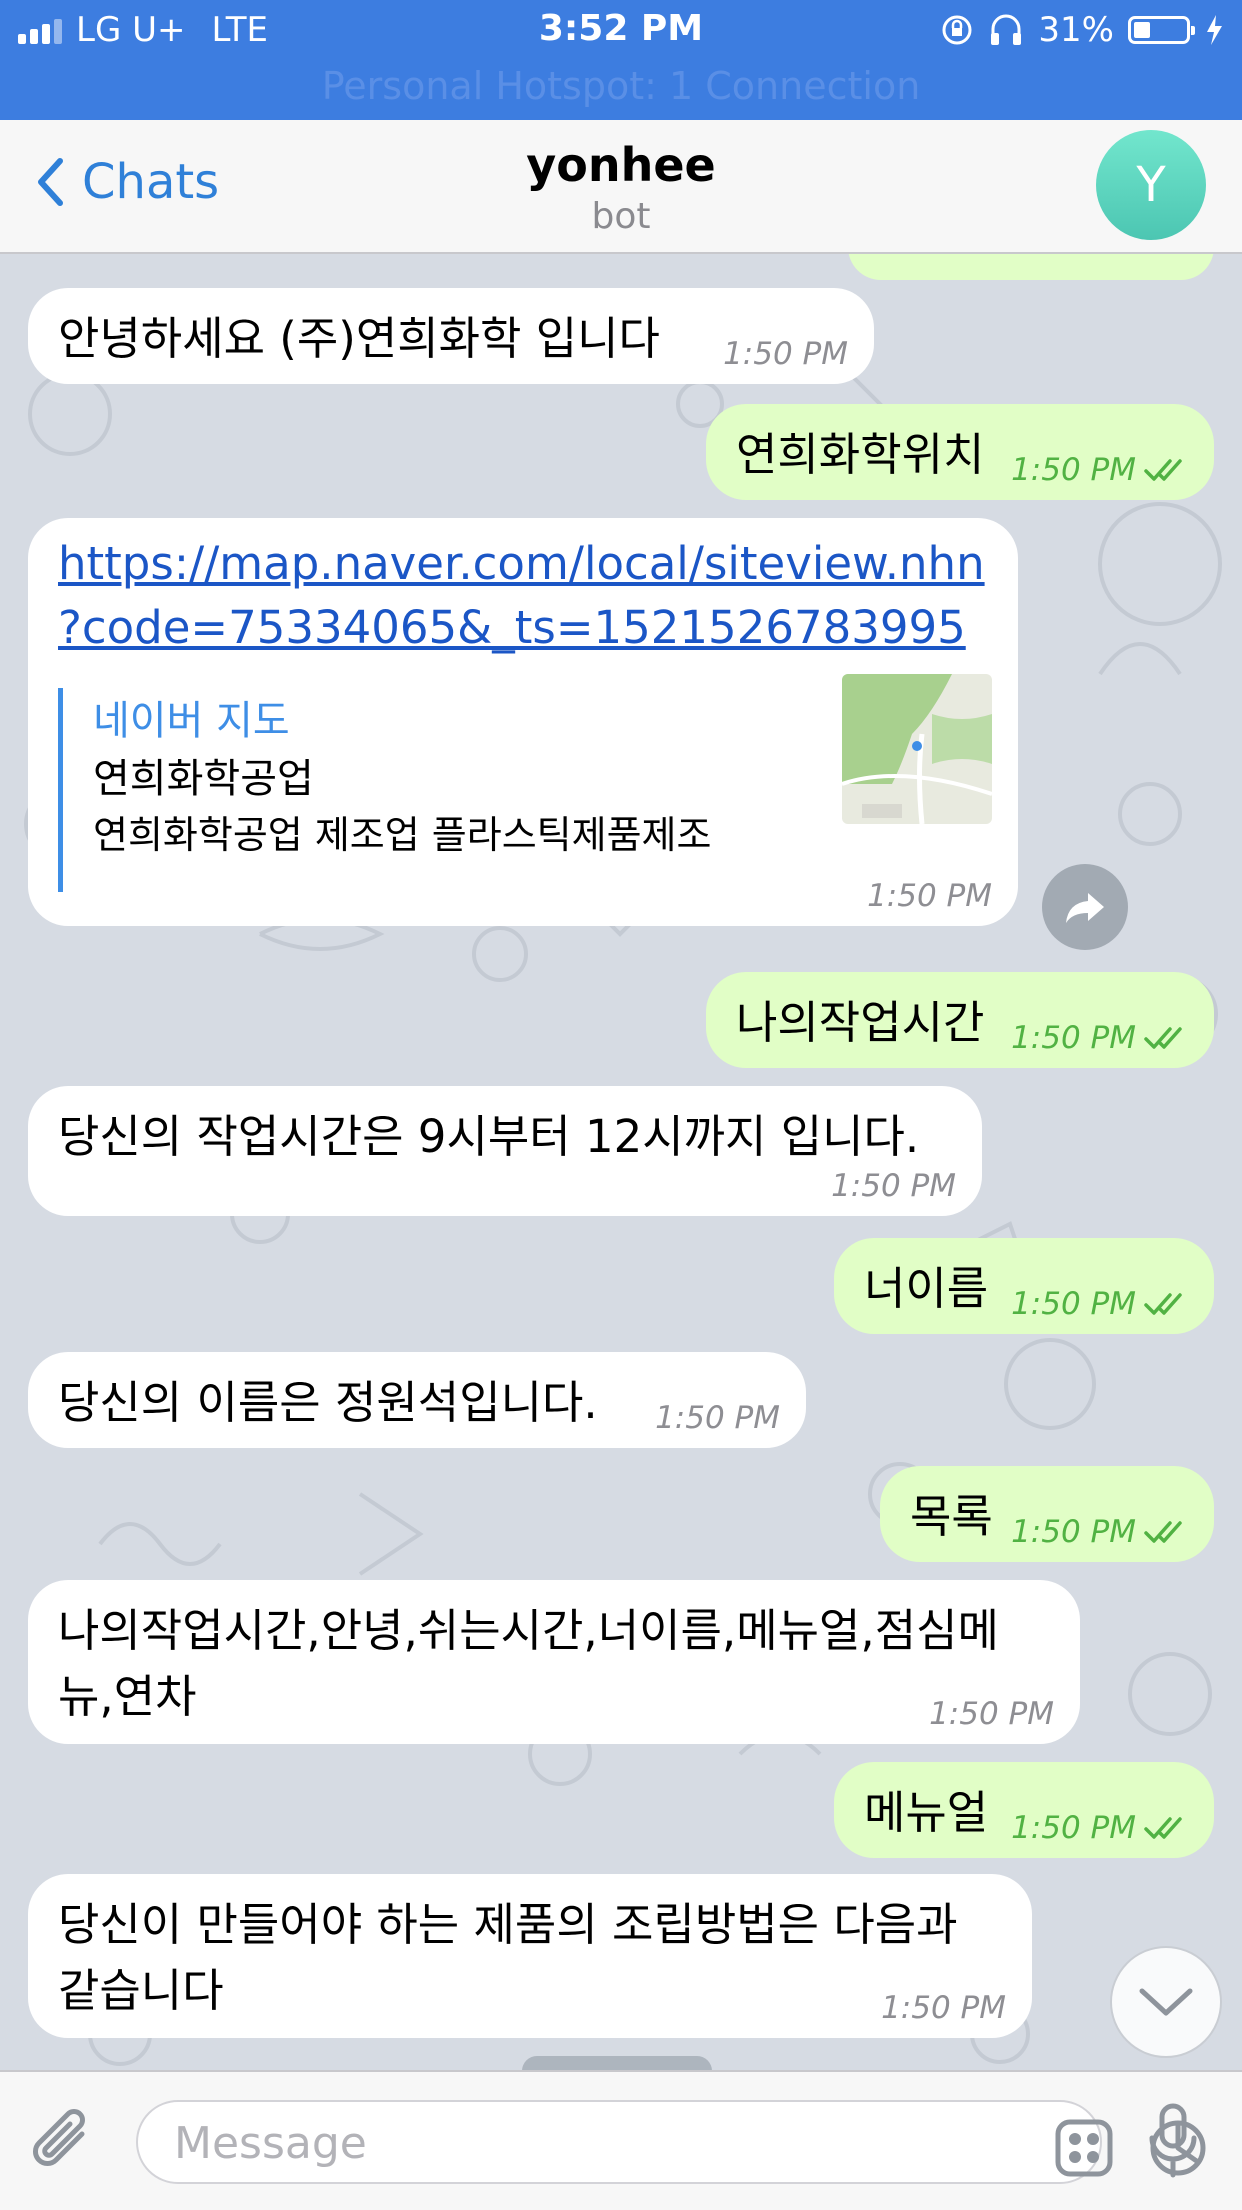  I want to click on message-input: Message, so click(671, 2142).